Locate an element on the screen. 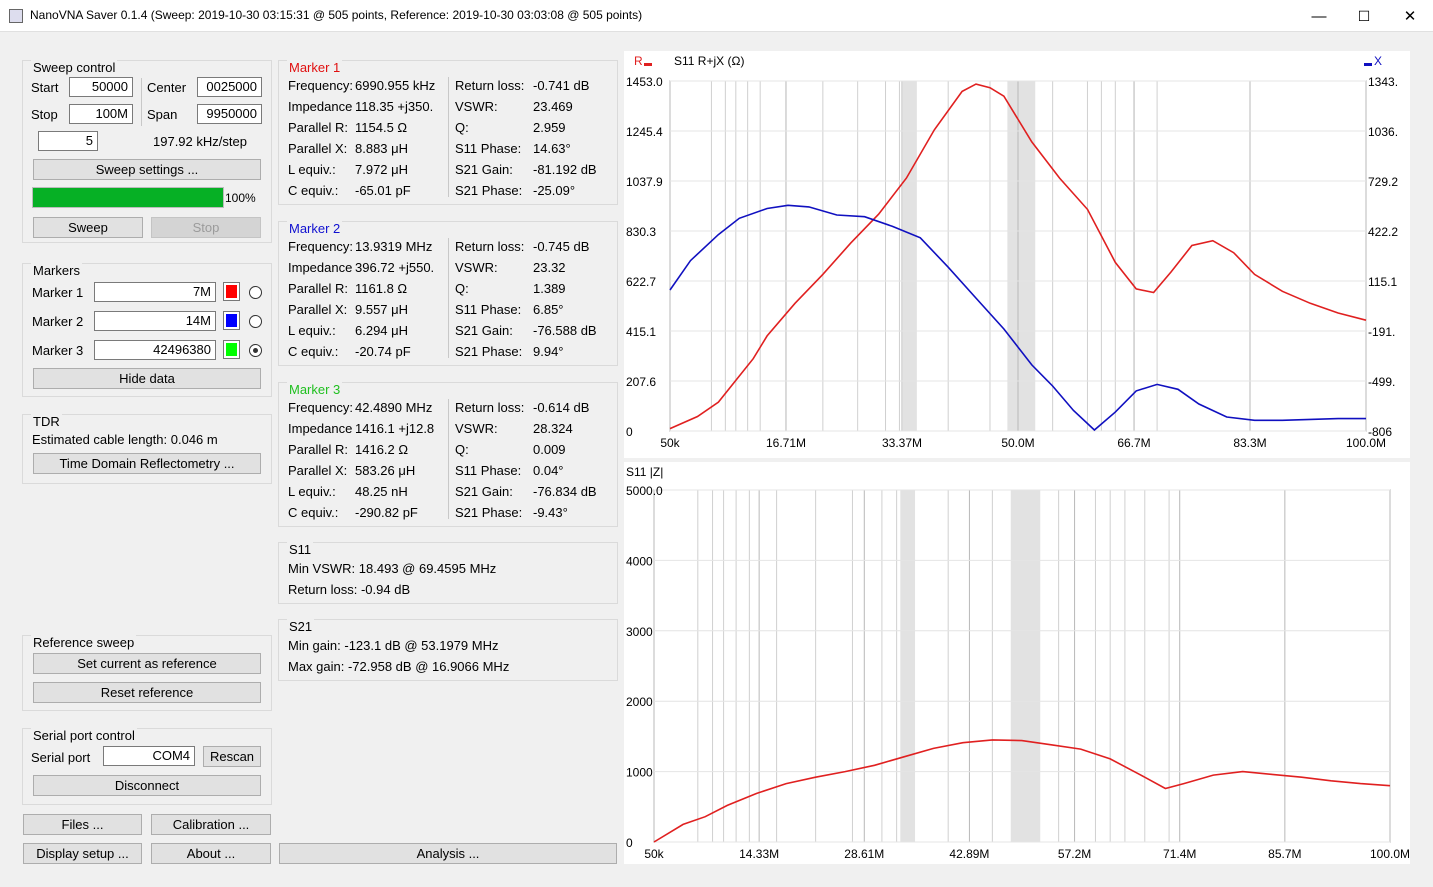 The width and height of the screenshot is (1433, 887). marker-3-color-button is located at coordinates (231, 349).